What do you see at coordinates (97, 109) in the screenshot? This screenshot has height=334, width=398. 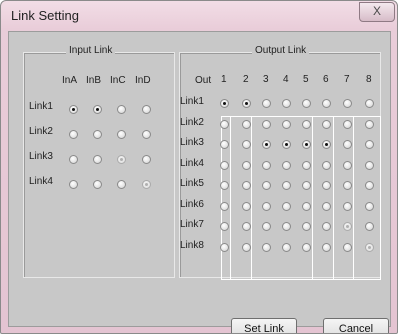 I see `input-radio-link1-inb` at bounding box center [97, 109].